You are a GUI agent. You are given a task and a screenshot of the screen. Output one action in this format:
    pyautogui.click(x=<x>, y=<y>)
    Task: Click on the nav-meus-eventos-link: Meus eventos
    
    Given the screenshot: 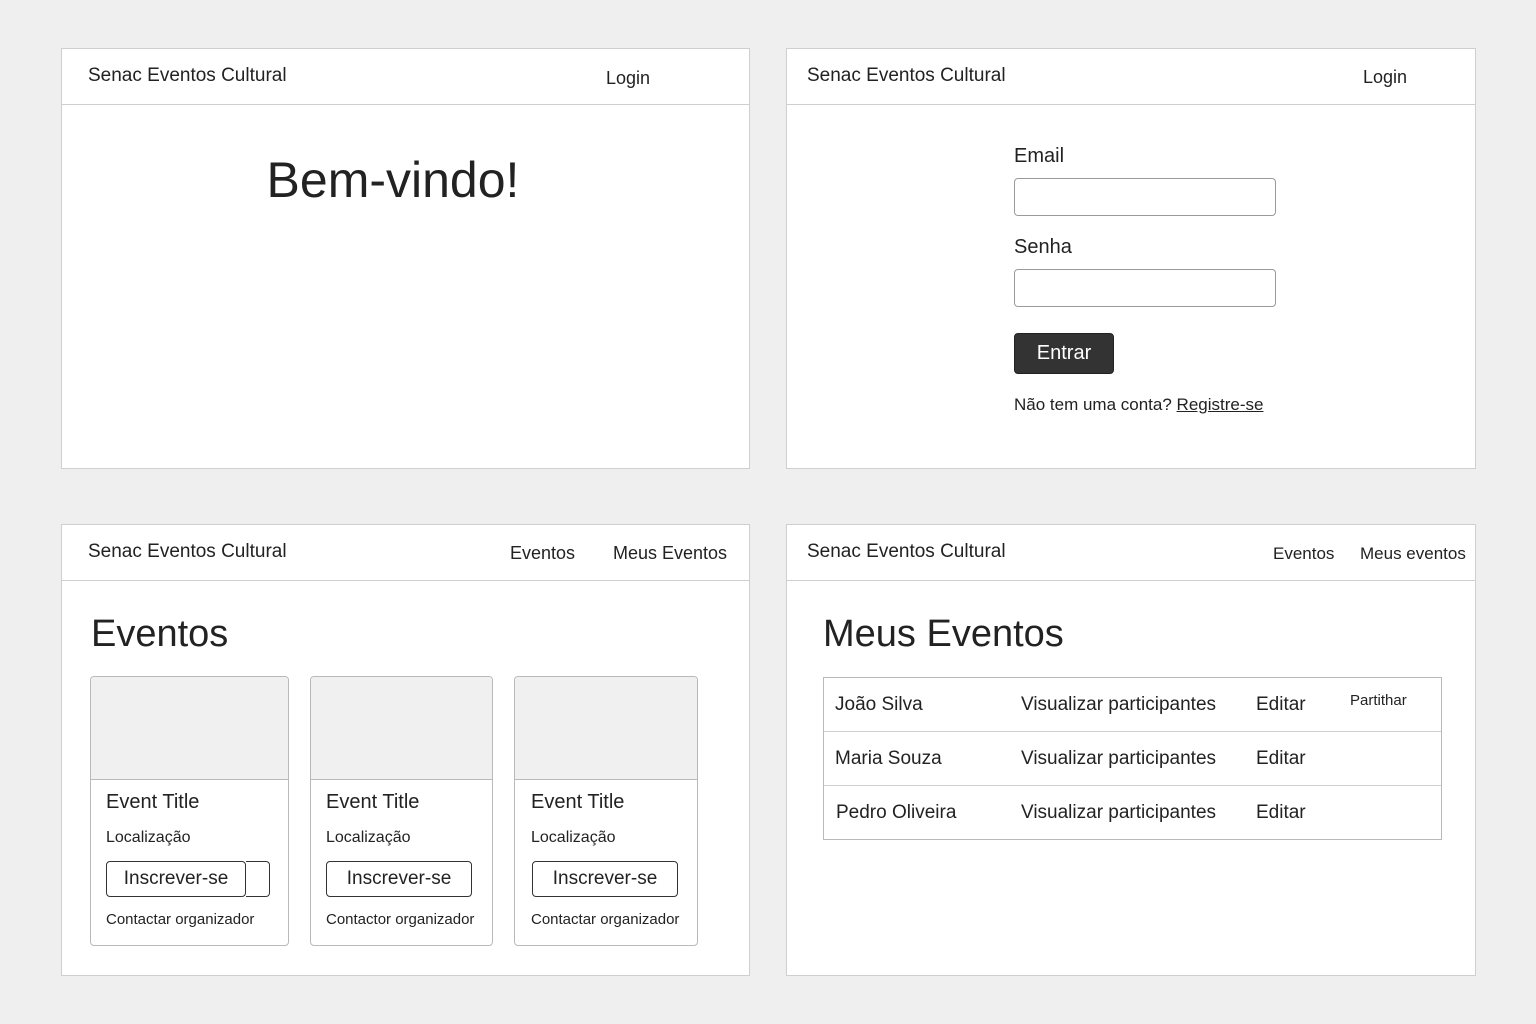 What is the action you would take?
    pyautogui.click(x=1413, y=554)
    